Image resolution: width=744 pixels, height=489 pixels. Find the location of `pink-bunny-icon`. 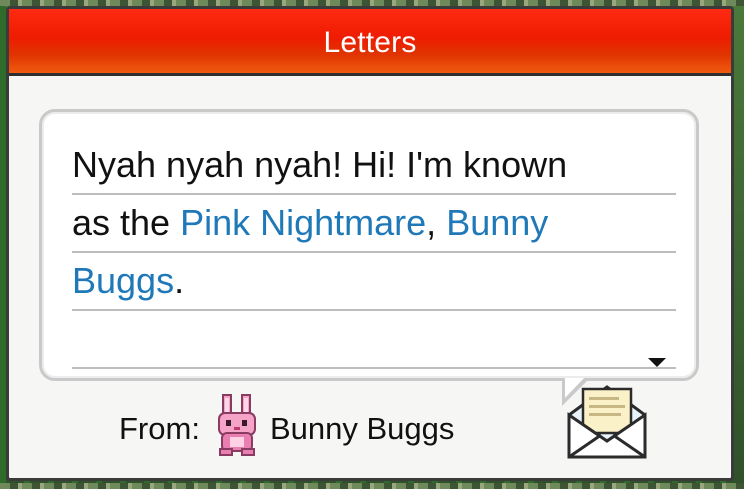

pink-bunny-icon is located at coordinates (237, 429).